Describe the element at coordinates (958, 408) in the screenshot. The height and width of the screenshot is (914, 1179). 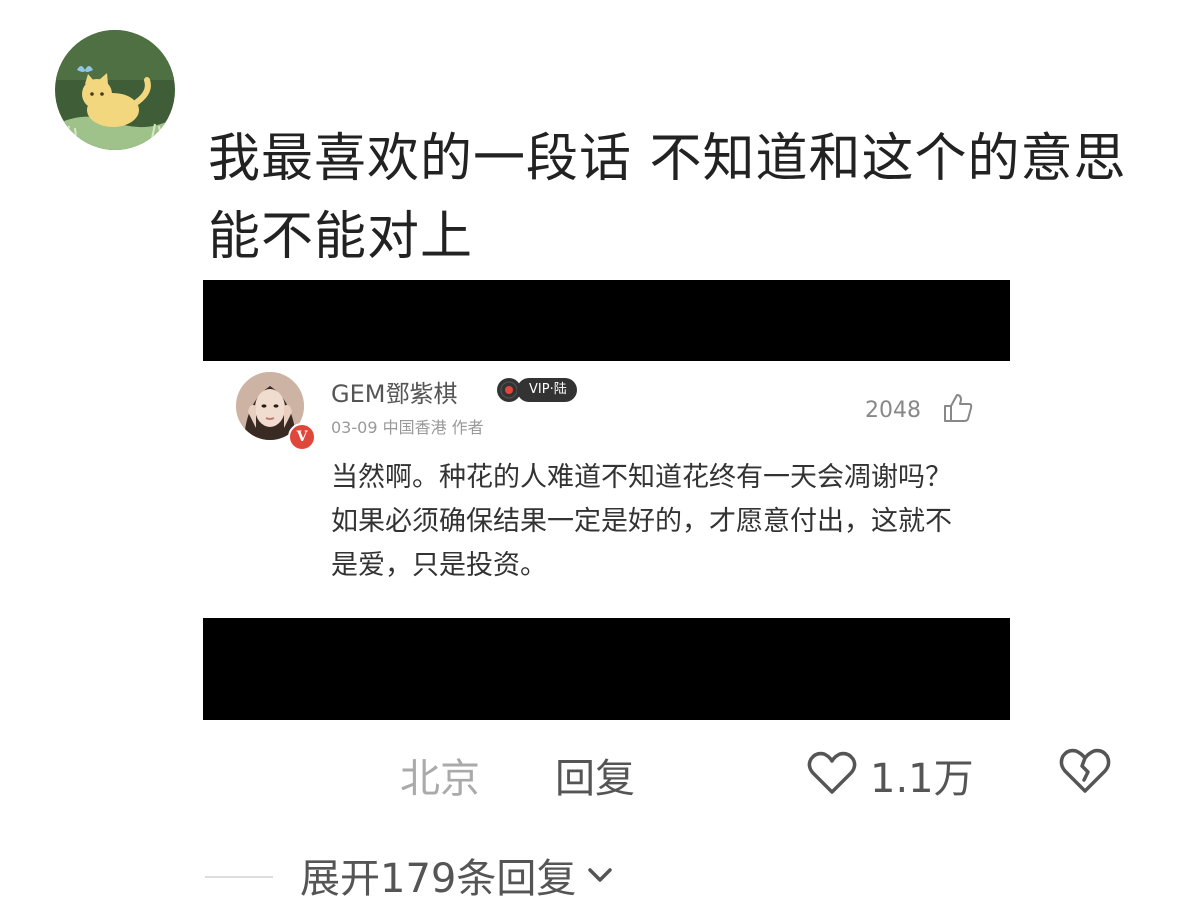
I see `thumbs-up-icon` at that location.